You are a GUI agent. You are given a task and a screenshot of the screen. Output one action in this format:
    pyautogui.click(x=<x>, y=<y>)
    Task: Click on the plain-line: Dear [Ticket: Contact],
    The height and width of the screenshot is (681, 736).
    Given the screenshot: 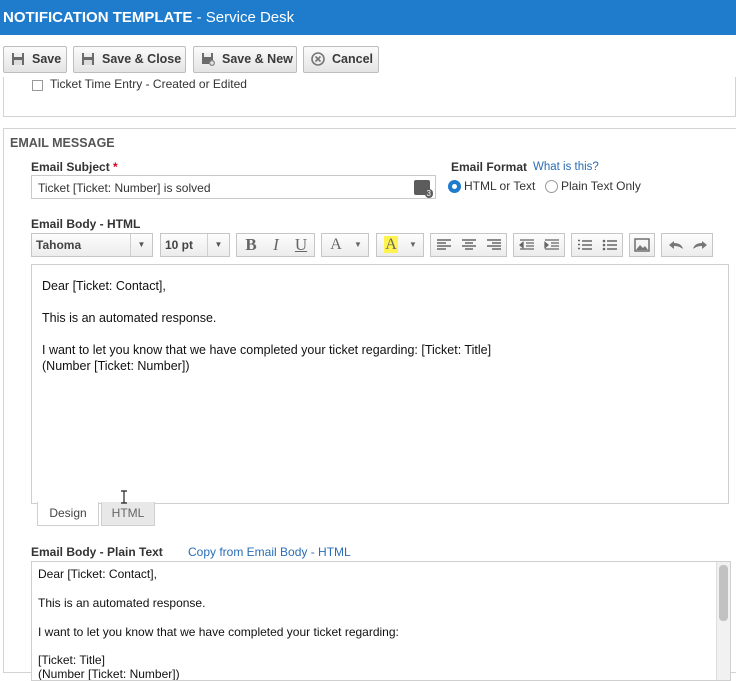 What is the action you would take?
    pyautogui.click(x=97, y=574)
    